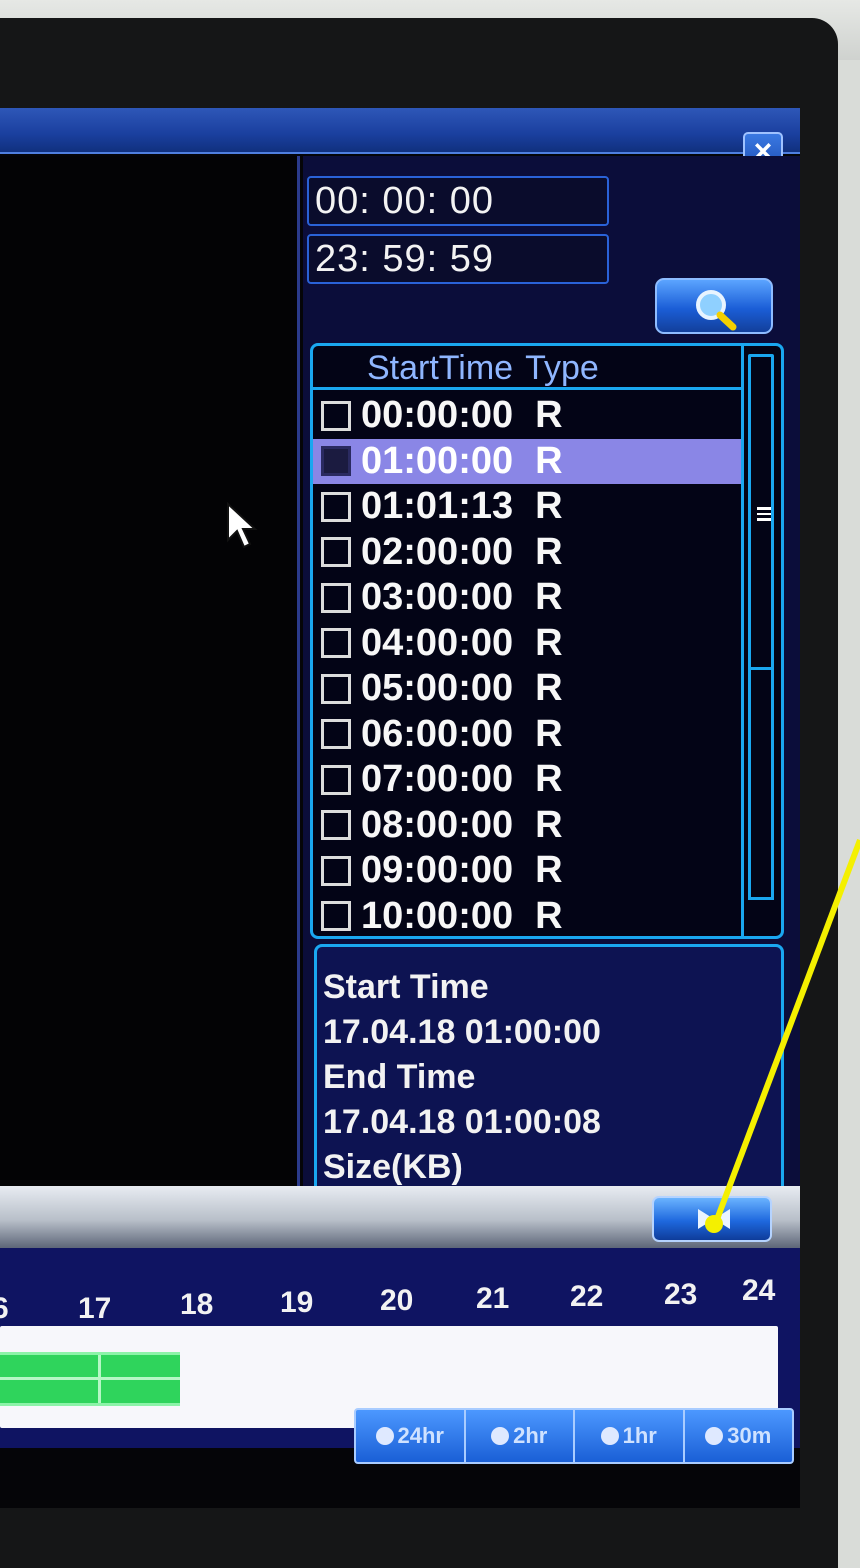 The width and height of the screenshot is (860, 1568). What do you see at coordinates (437, 824) in the screenshot?
I see `row-start-time: 08:00:00` at bounding box center [437, 824].